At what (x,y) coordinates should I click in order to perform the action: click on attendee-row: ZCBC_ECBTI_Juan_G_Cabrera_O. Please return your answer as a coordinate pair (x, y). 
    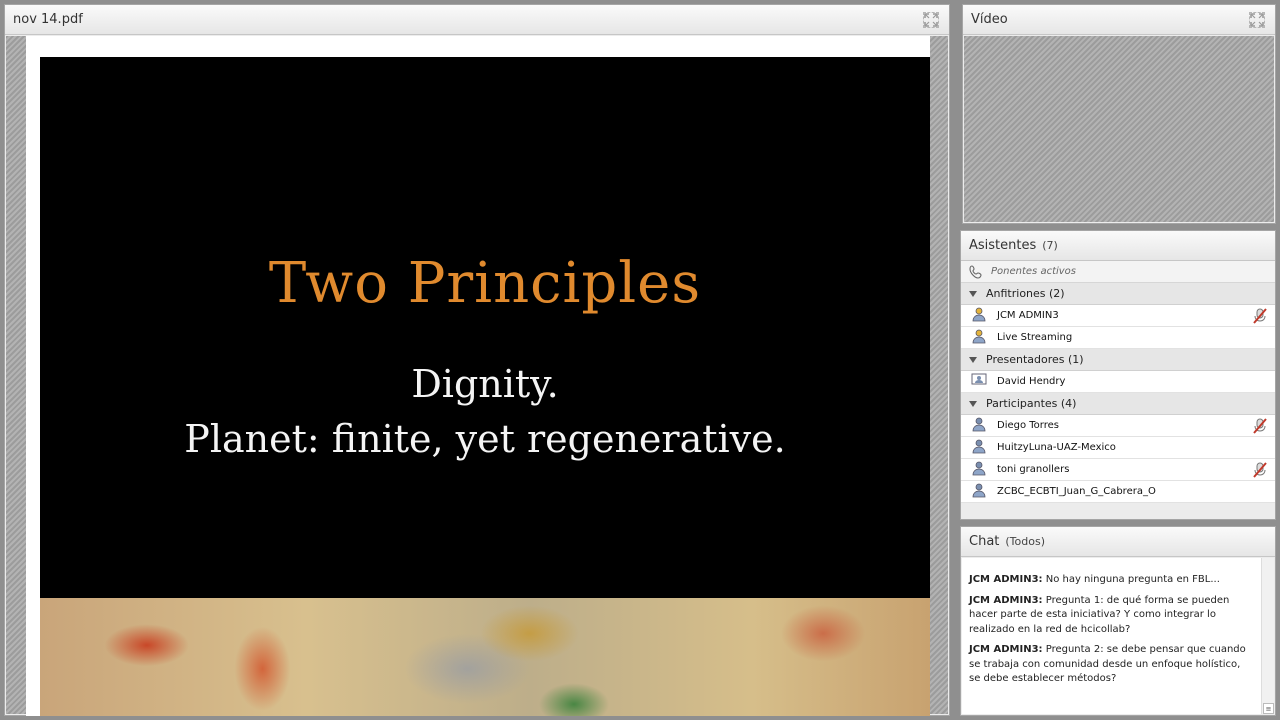
    Looking at the image, I should click on (1118, 492).